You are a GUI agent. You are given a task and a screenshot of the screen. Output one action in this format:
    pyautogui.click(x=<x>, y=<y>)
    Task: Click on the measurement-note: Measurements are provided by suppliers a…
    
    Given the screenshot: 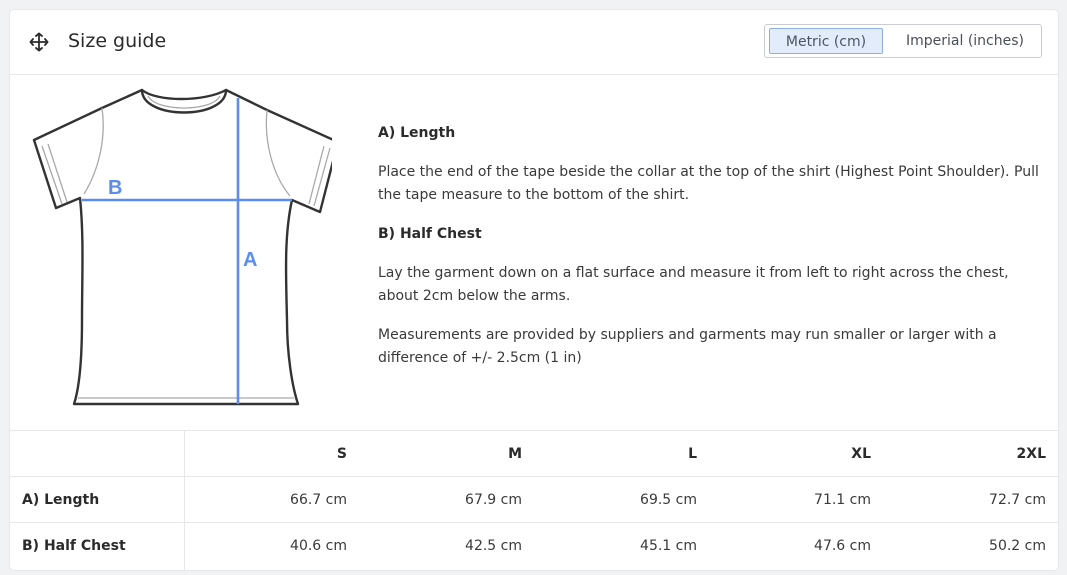 What is the action you would take?
    pyautogui.click(x=687, y=346)
    